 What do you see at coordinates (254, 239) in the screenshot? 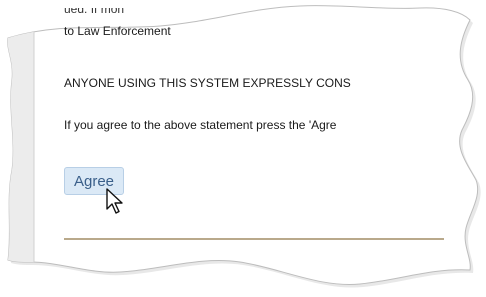
I see `section-divider` at bounding box center [254, 239].